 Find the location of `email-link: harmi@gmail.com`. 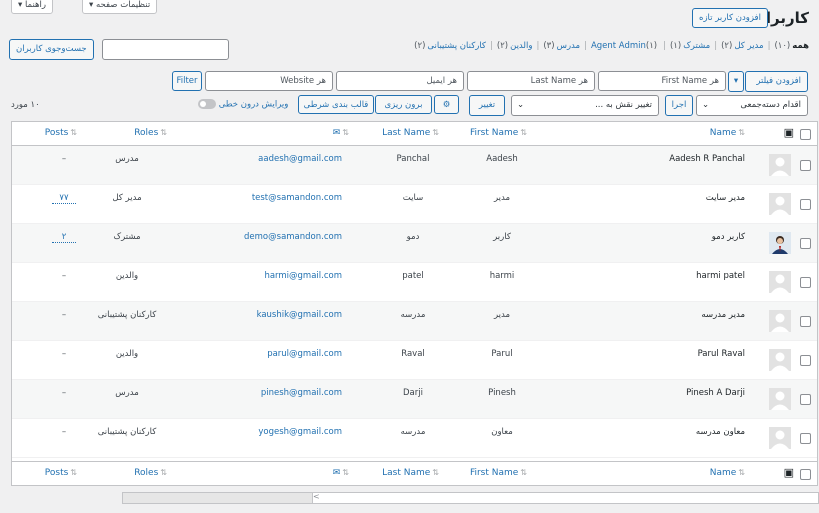

email-link: harmi@gmail.com is located at coordinates (277, 276).